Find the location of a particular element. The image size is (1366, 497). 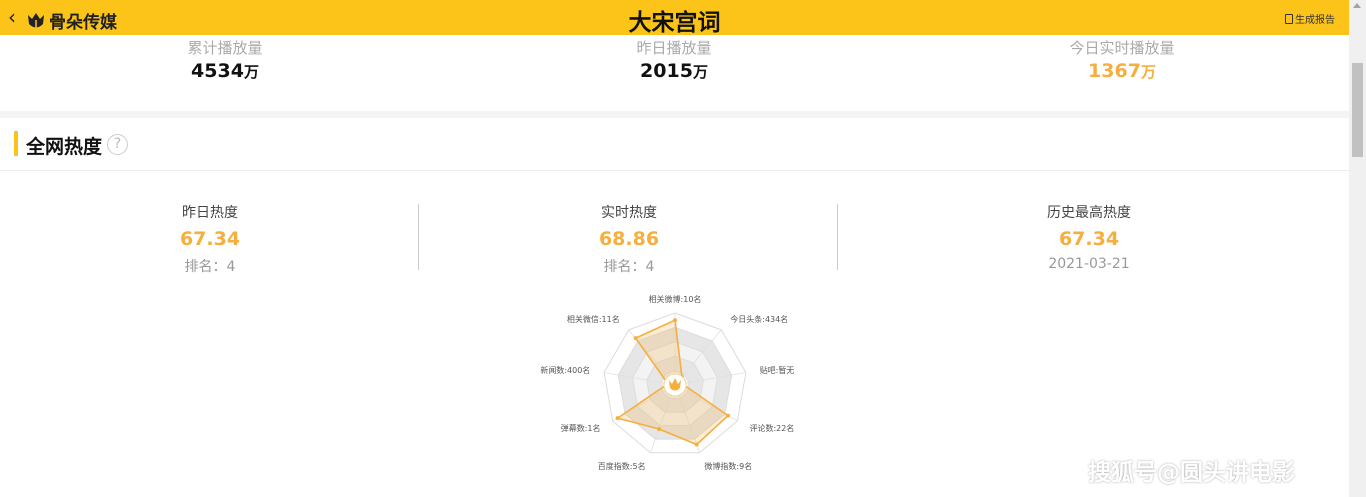

report-icon is located at coordinates (1289, 18).